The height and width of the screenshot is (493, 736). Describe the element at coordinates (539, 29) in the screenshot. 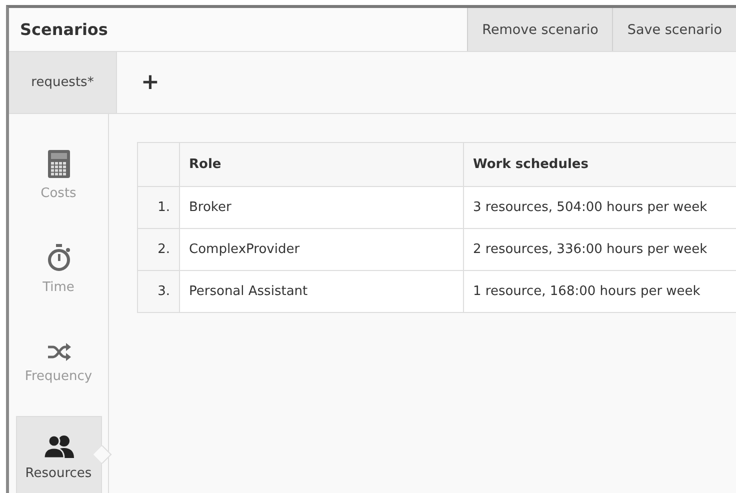

I see `header-button: Remove scenario` at that location.